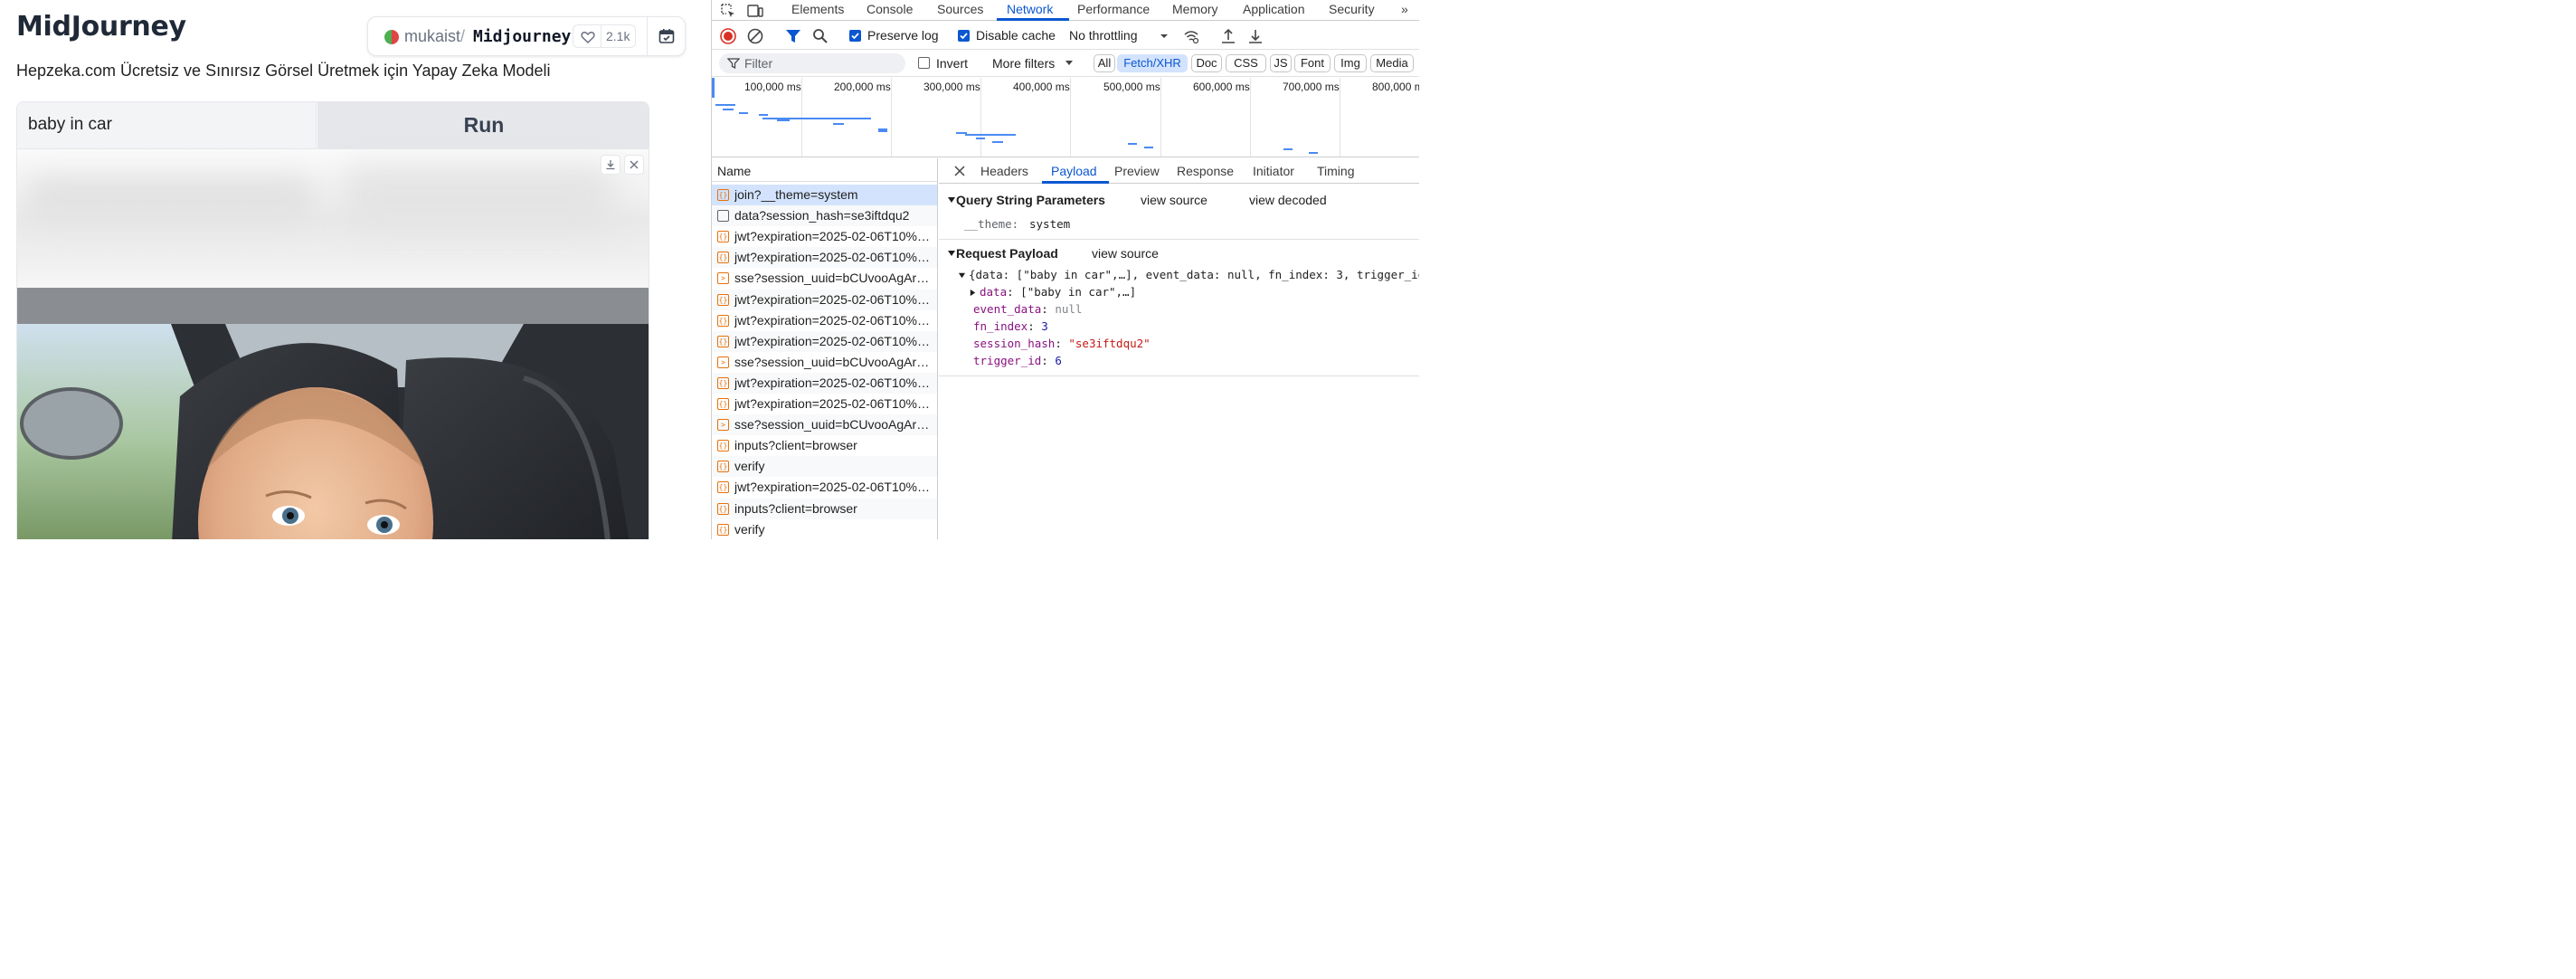 Image resolution: width=2576 pixels, height=979 pixels. What do you see at coordinates (1228, 36) in the screenshot?
I see `import-har-icon` at bounding box center [1228, 36].